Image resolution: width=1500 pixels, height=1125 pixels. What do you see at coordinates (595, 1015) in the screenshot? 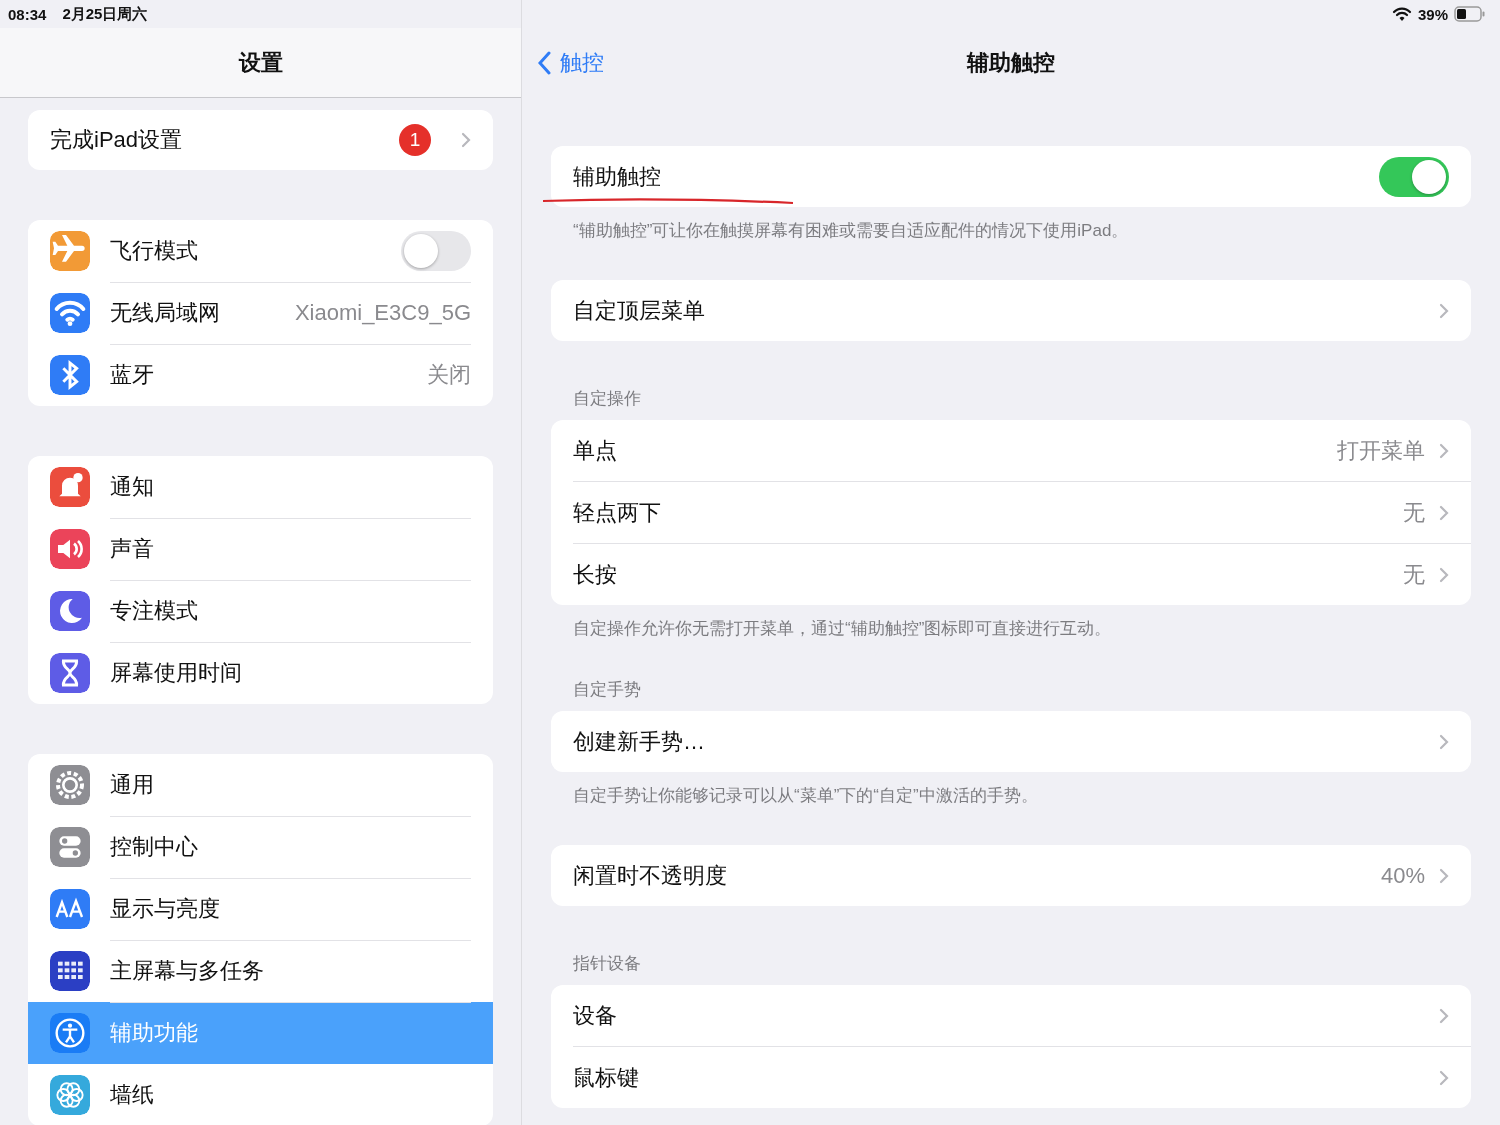
I see `row-label: 设备` at bounding box center [595, 1015].